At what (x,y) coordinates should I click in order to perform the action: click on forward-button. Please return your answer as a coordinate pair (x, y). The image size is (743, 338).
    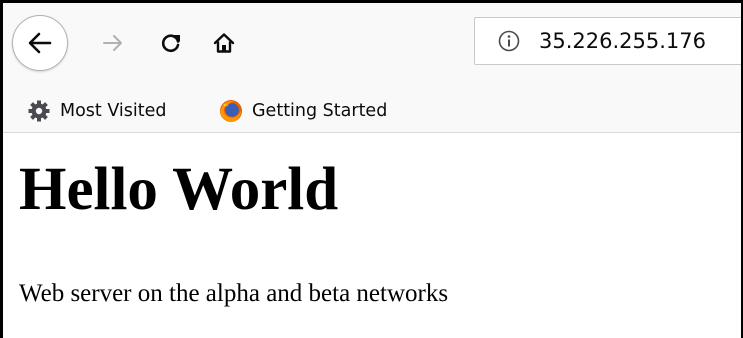
    Looking at the image, I should click on (113, 43).